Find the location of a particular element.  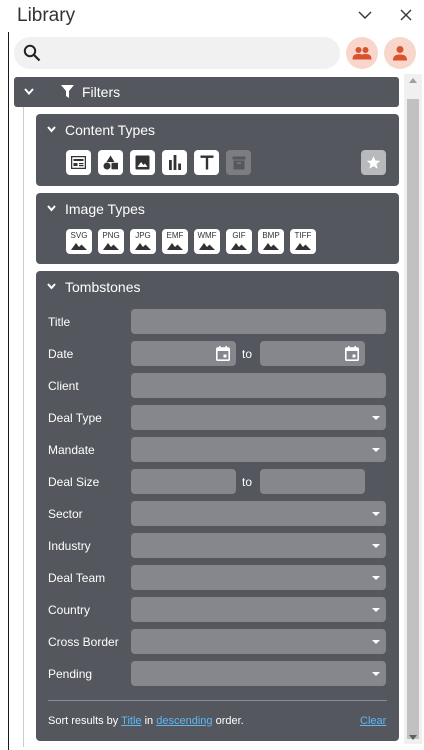

country-select is located at coordinates (258, 609).